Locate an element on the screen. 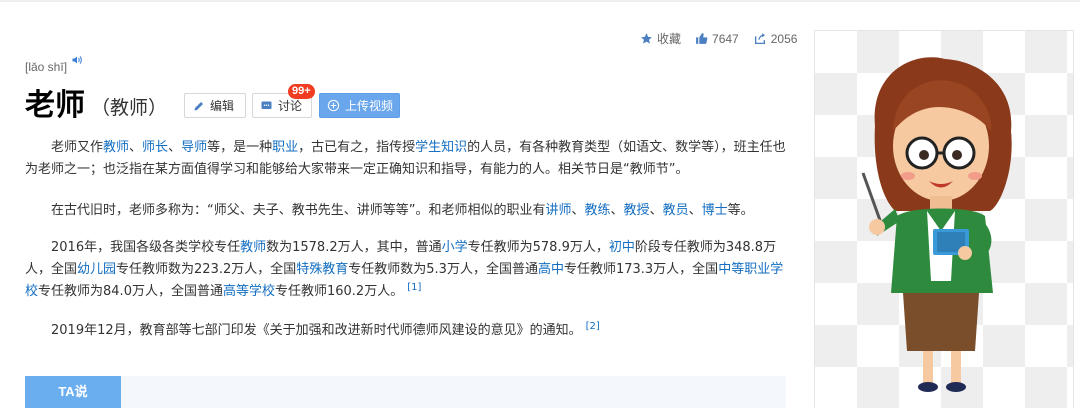 The image size is (1080, 409). inline-link: 讲师 is located at coordinates (558, 210).